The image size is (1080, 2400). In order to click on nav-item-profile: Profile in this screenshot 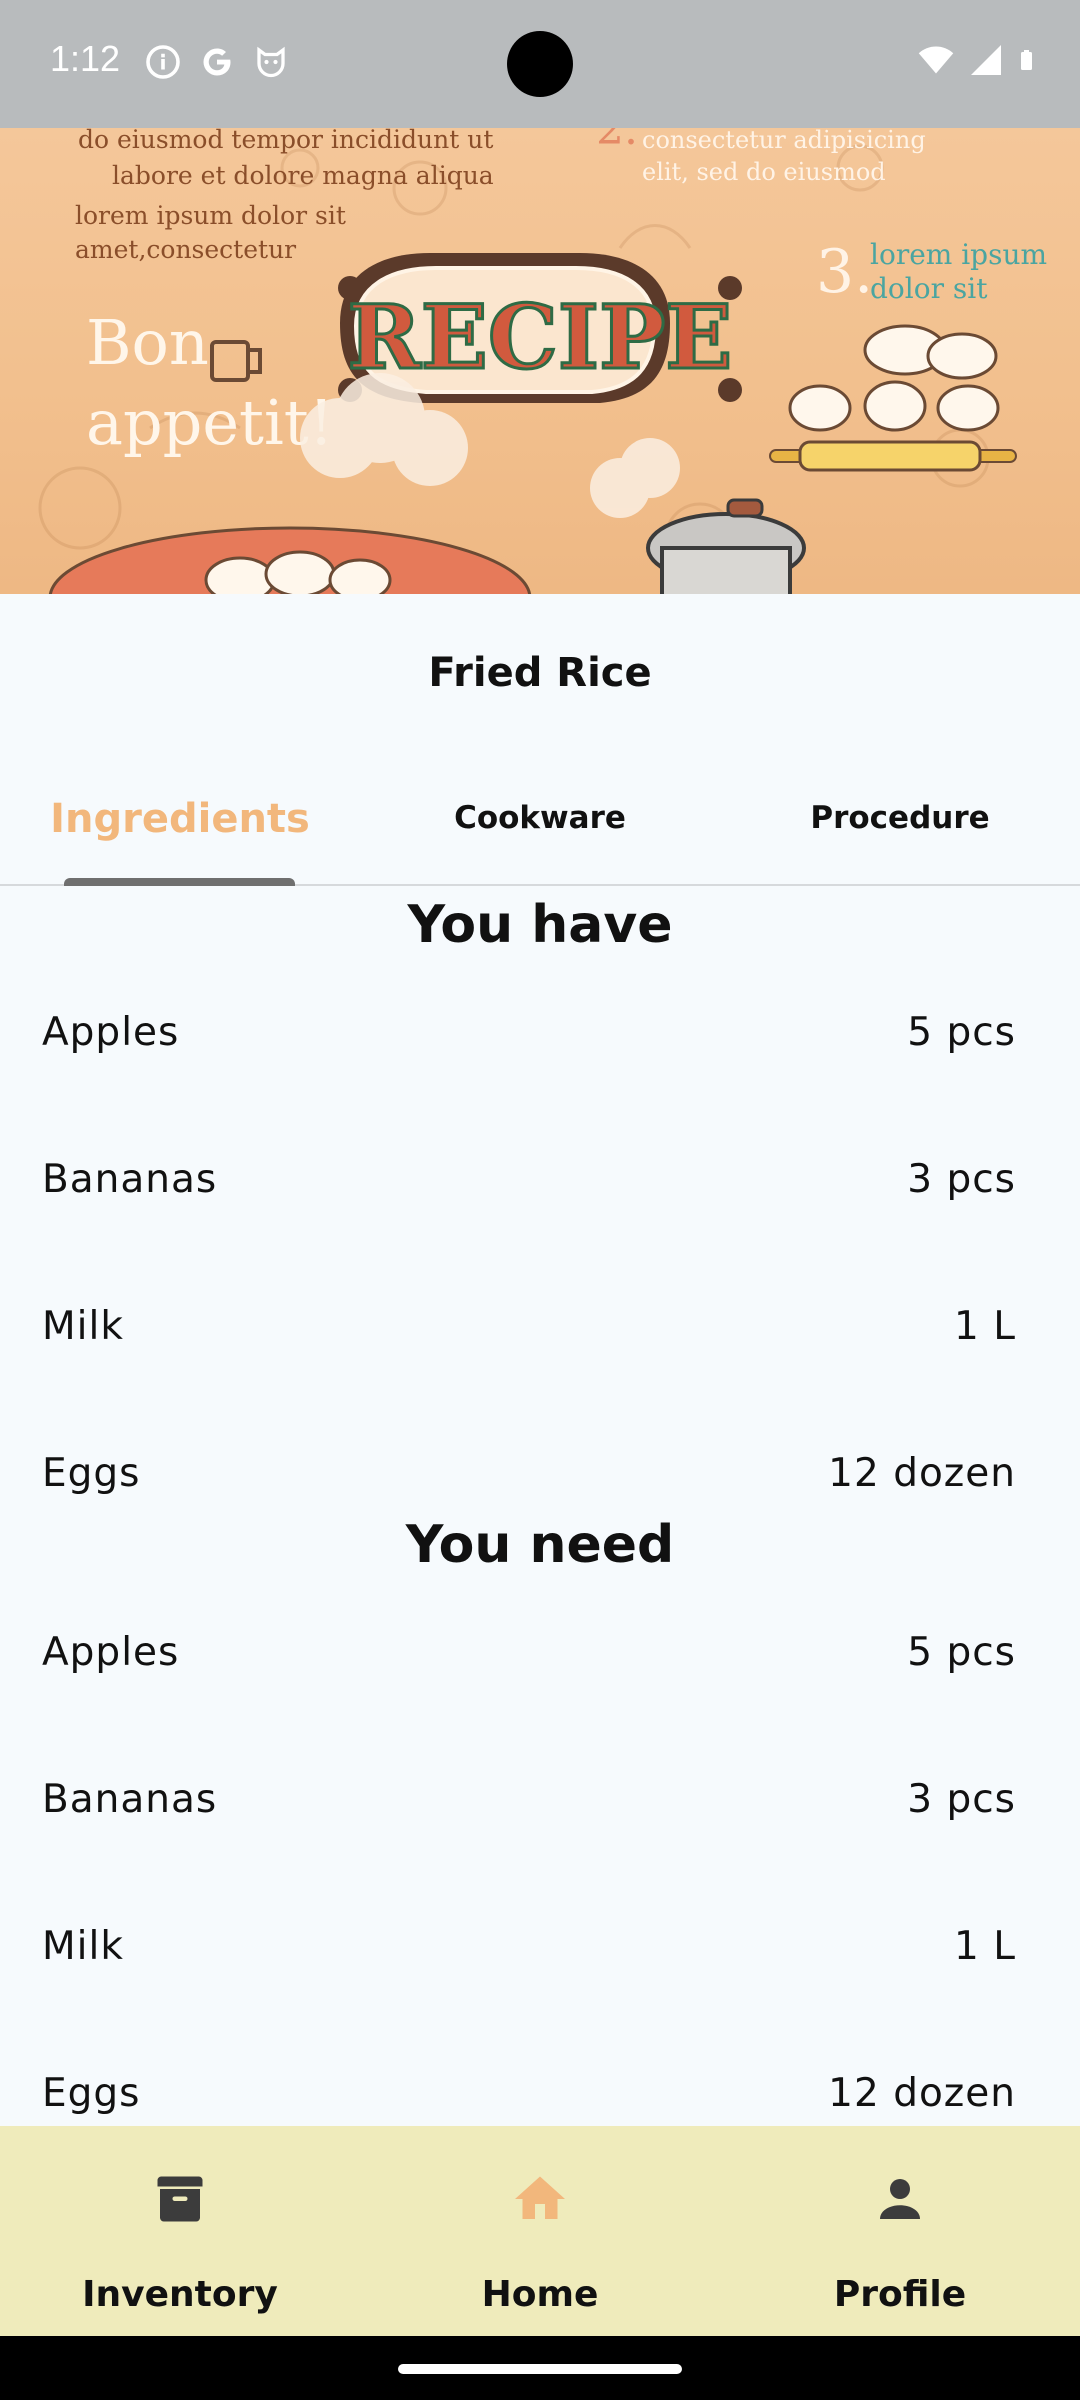, I will do `click(900, 2231)`.